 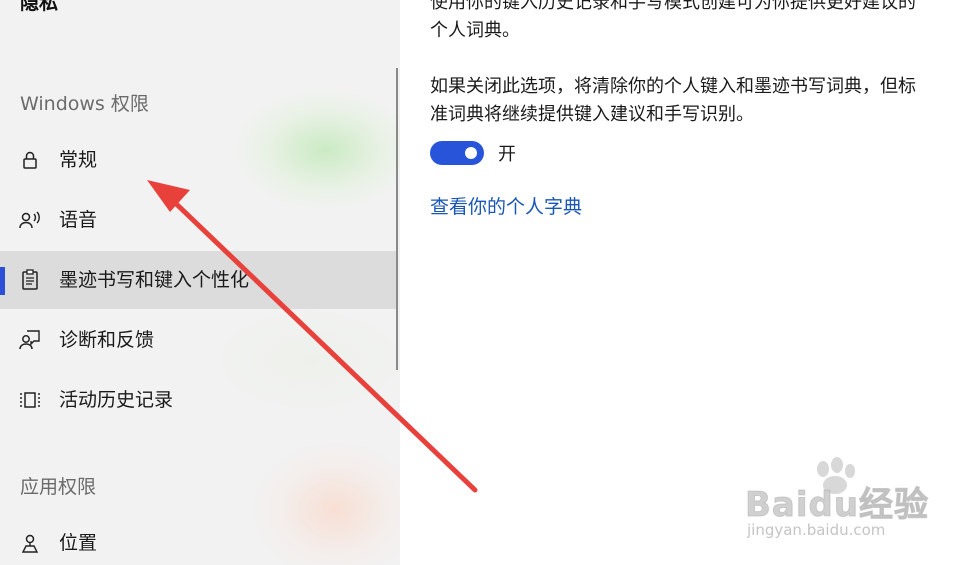 I want to click on sidebar-item-label: 常规, so click(x=78, y=160).